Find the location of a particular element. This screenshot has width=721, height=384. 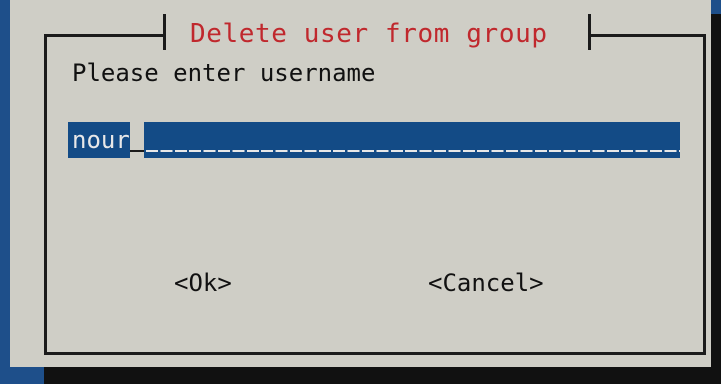

dialog-border-right is located at coordinates (704, 194).